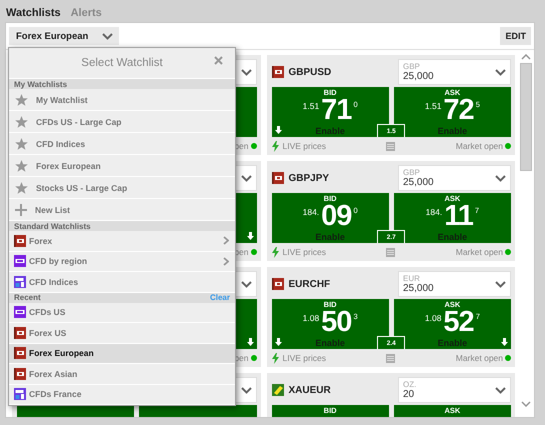 This screenshot has height=425, width=545. Describe the element at coordinates (336, 216) in the screenshot. I see `price-big-figure: 09` at that location.